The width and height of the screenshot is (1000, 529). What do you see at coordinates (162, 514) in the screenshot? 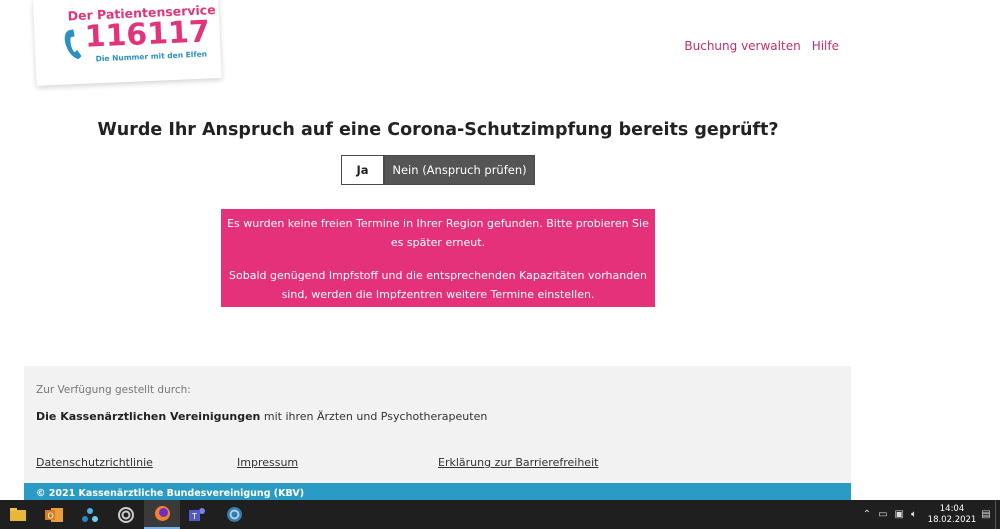
I see `firefox-icon` at bounding box center [162, 514].